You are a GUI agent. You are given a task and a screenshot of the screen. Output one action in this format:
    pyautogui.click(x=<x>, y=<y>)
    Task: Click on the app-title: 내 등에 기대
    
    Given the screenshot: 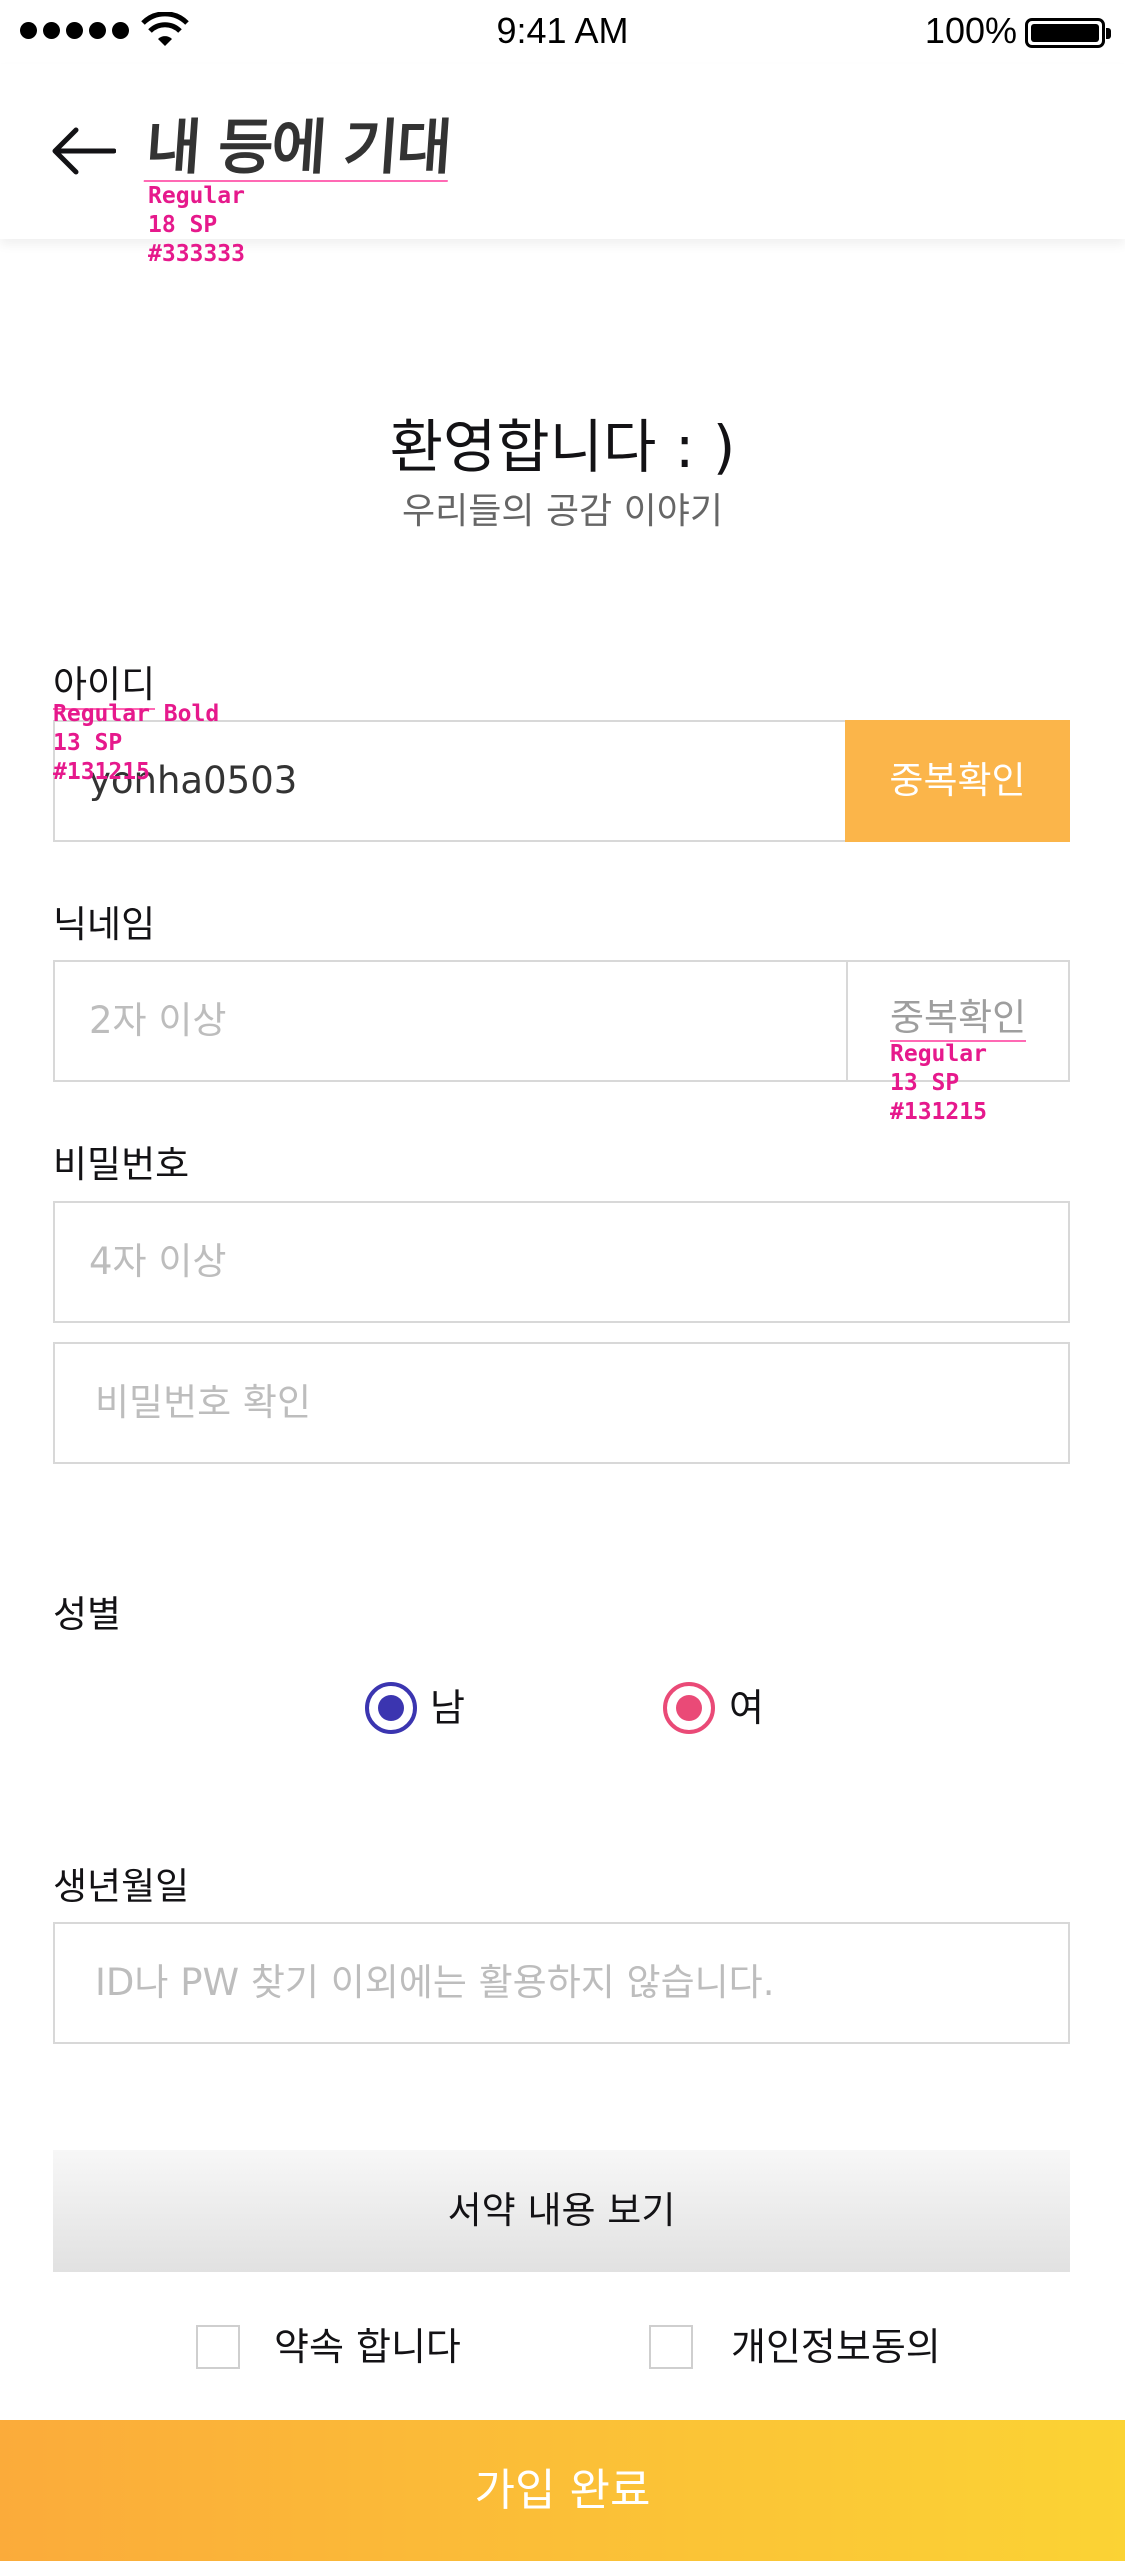 What is the action you would take?
    pyautogui.click(x=298, y=148)
    